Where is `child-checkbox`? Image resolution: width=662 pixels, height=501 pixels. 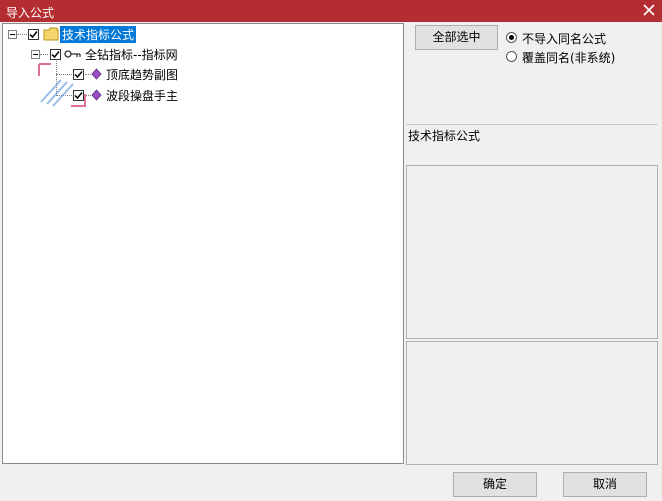
child-checkbox is located at coordinates (55, 54).